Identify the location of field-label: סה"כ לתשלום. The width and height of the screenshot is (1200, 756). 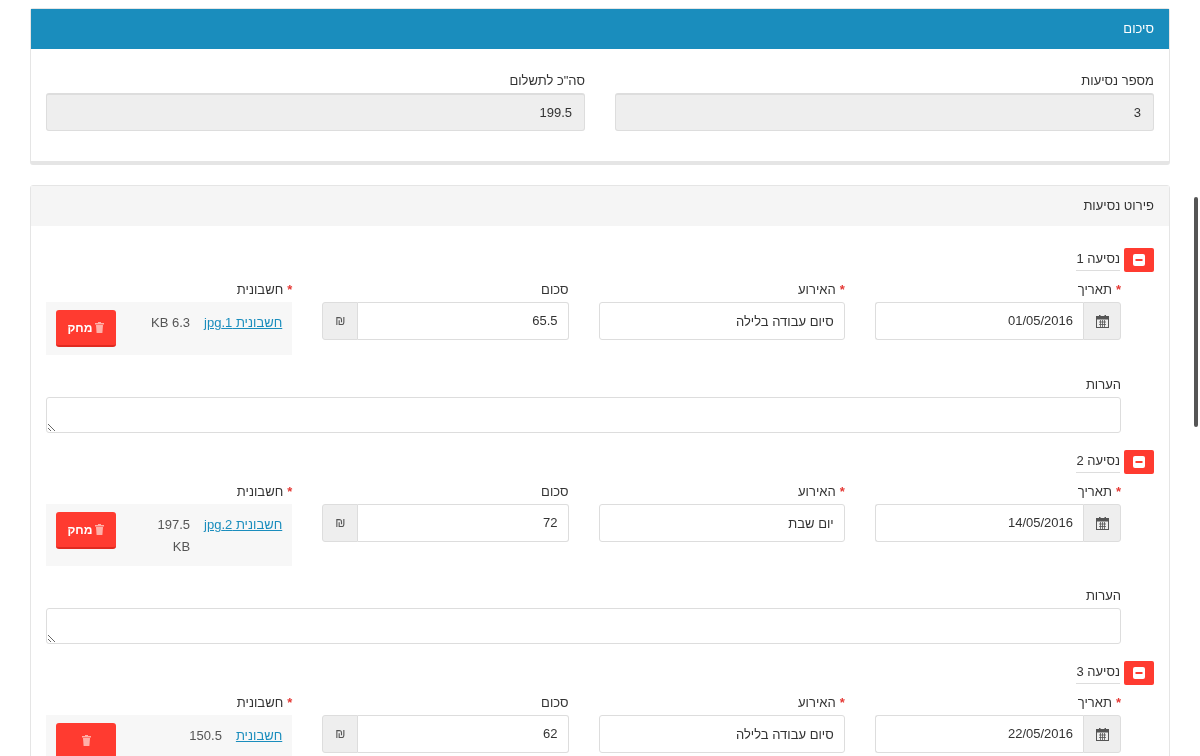
(547, 81).